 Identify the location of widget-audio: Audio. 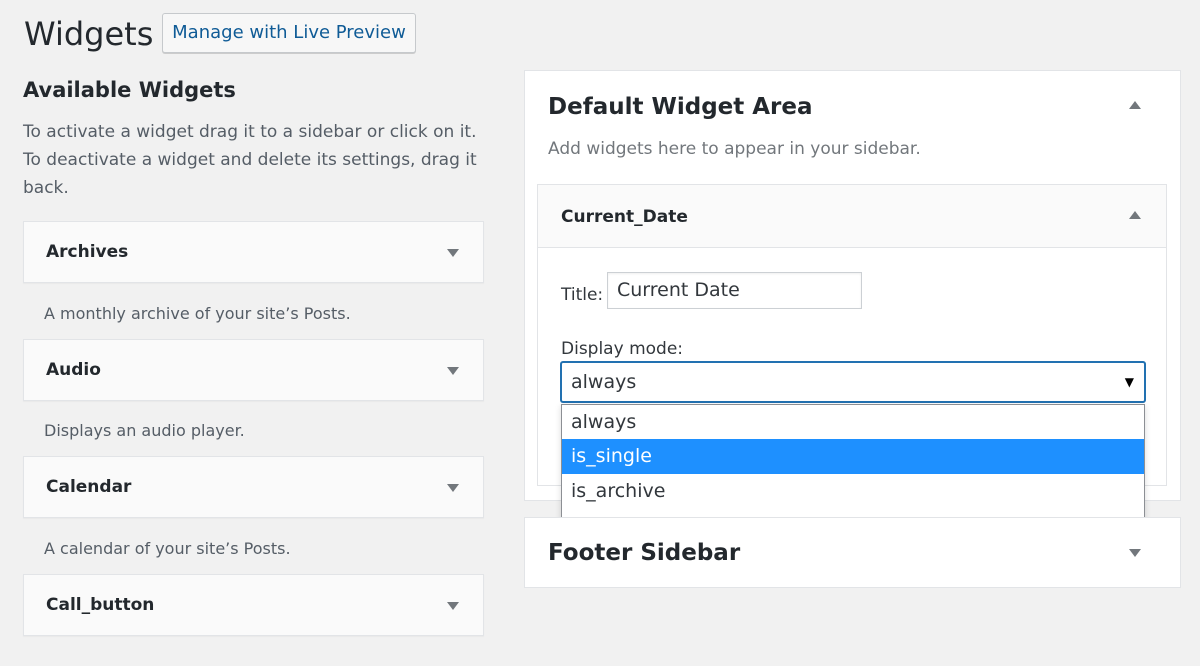
(253, 370).